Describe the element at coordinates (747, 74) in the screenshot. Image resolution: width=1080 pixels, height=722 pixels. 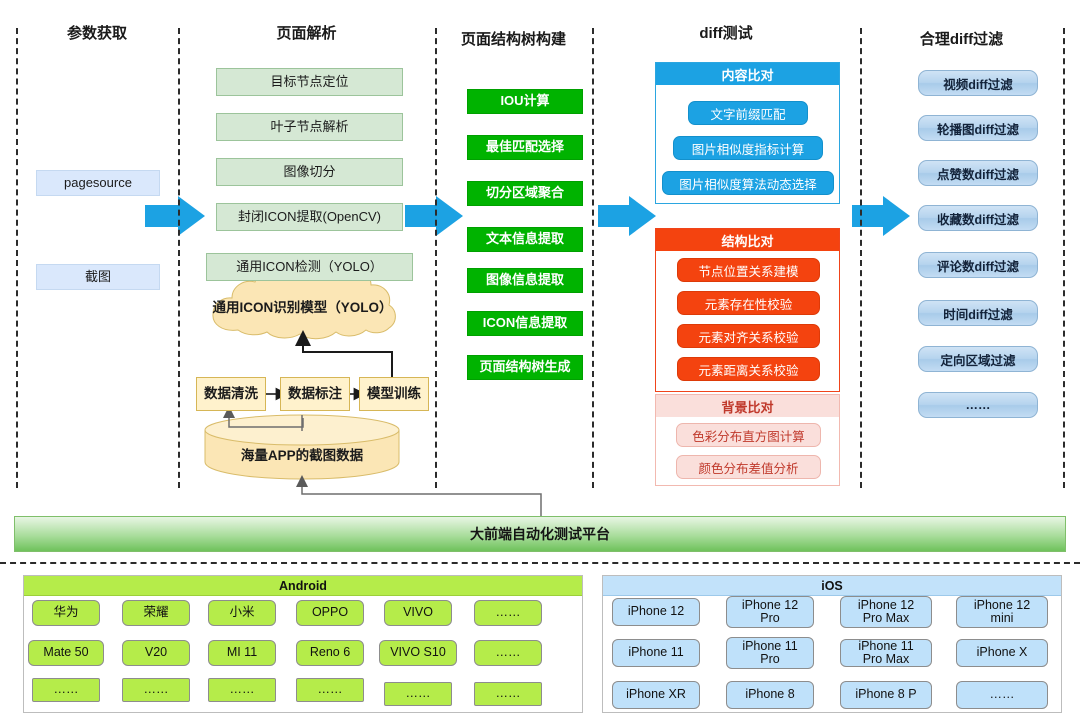
I see `diff-panel-content-title: 内容比对` at that location.